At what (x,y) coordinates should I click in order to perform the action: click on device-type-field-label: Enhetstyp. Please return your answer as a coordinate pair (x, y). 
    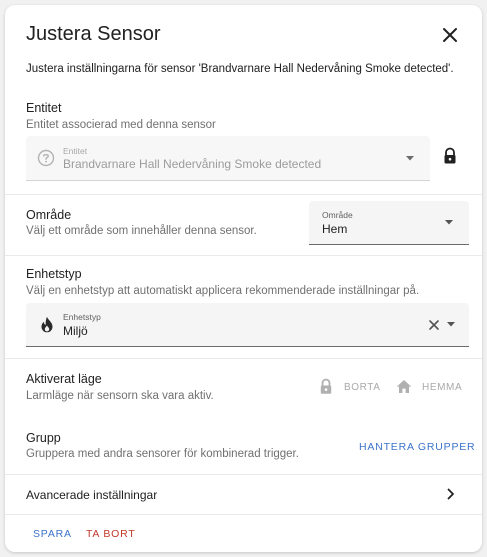
    Looking at the image, I should click on (82, 317).